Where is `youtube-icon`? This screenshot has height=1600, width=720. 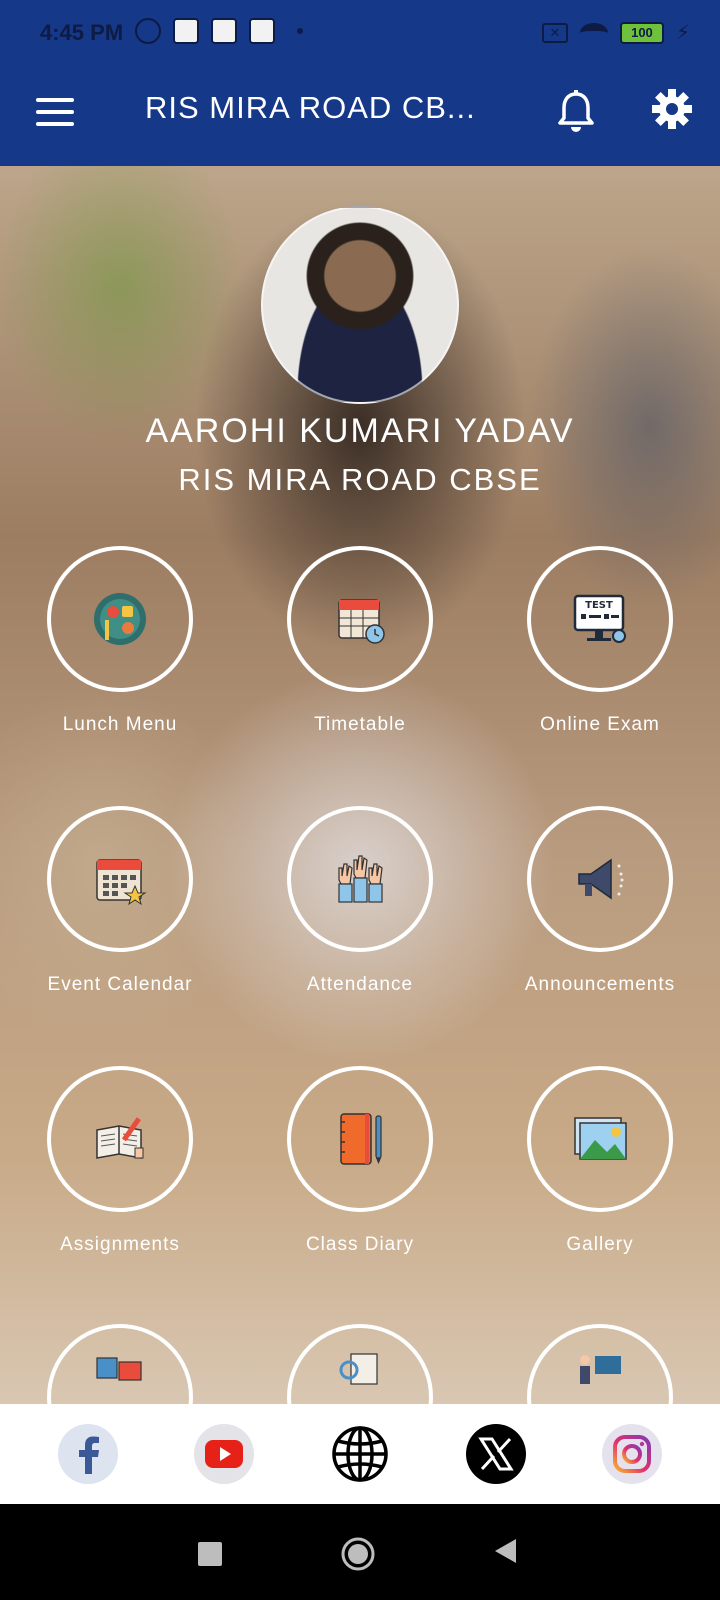 youtube-icon is located at coordinates (224, 1454).